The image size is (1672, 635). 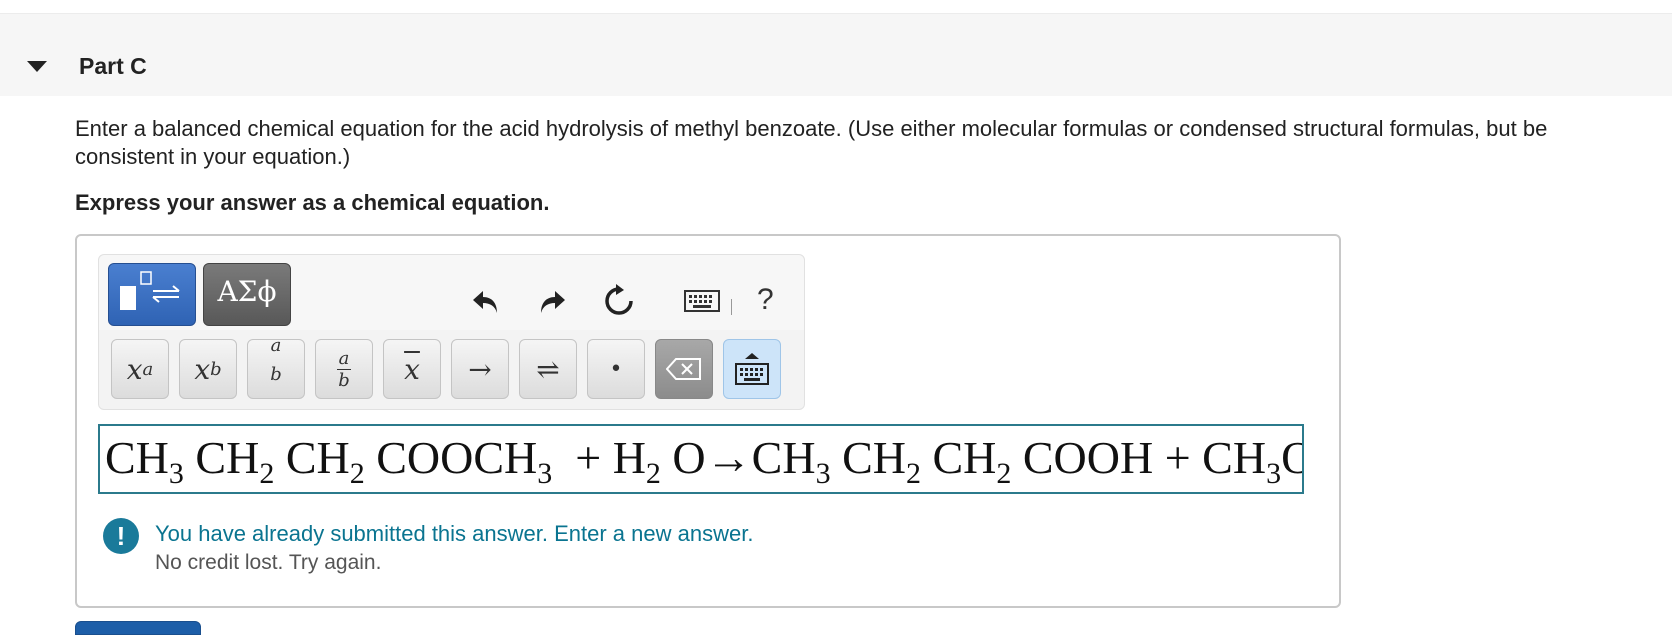 I want to click on reaction-arrow-key: →, so click(x=480, y=369).